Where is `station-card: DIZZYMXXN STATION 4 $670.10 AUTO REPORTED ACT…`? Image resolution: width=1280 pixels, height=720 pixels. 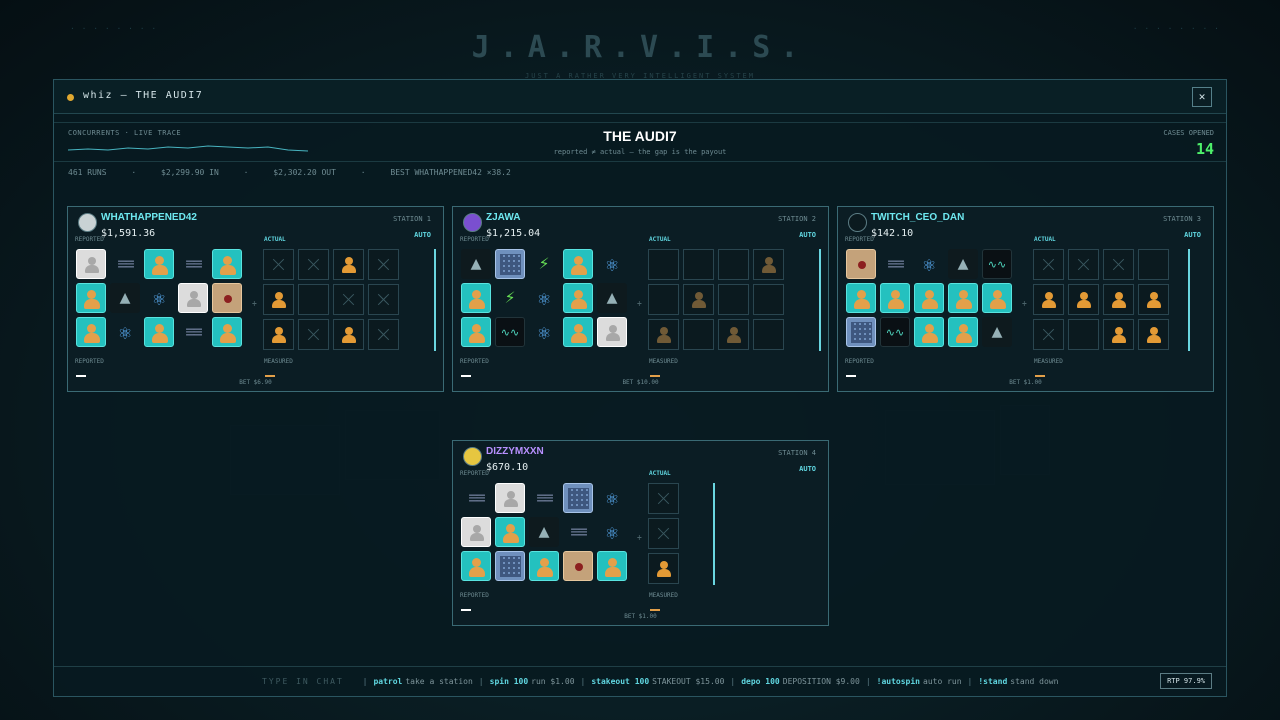
station-card: DIZZYMXXN STATION 4 $670.10 AUTO REPORTED ACT… is located at coordinates (640, 533).